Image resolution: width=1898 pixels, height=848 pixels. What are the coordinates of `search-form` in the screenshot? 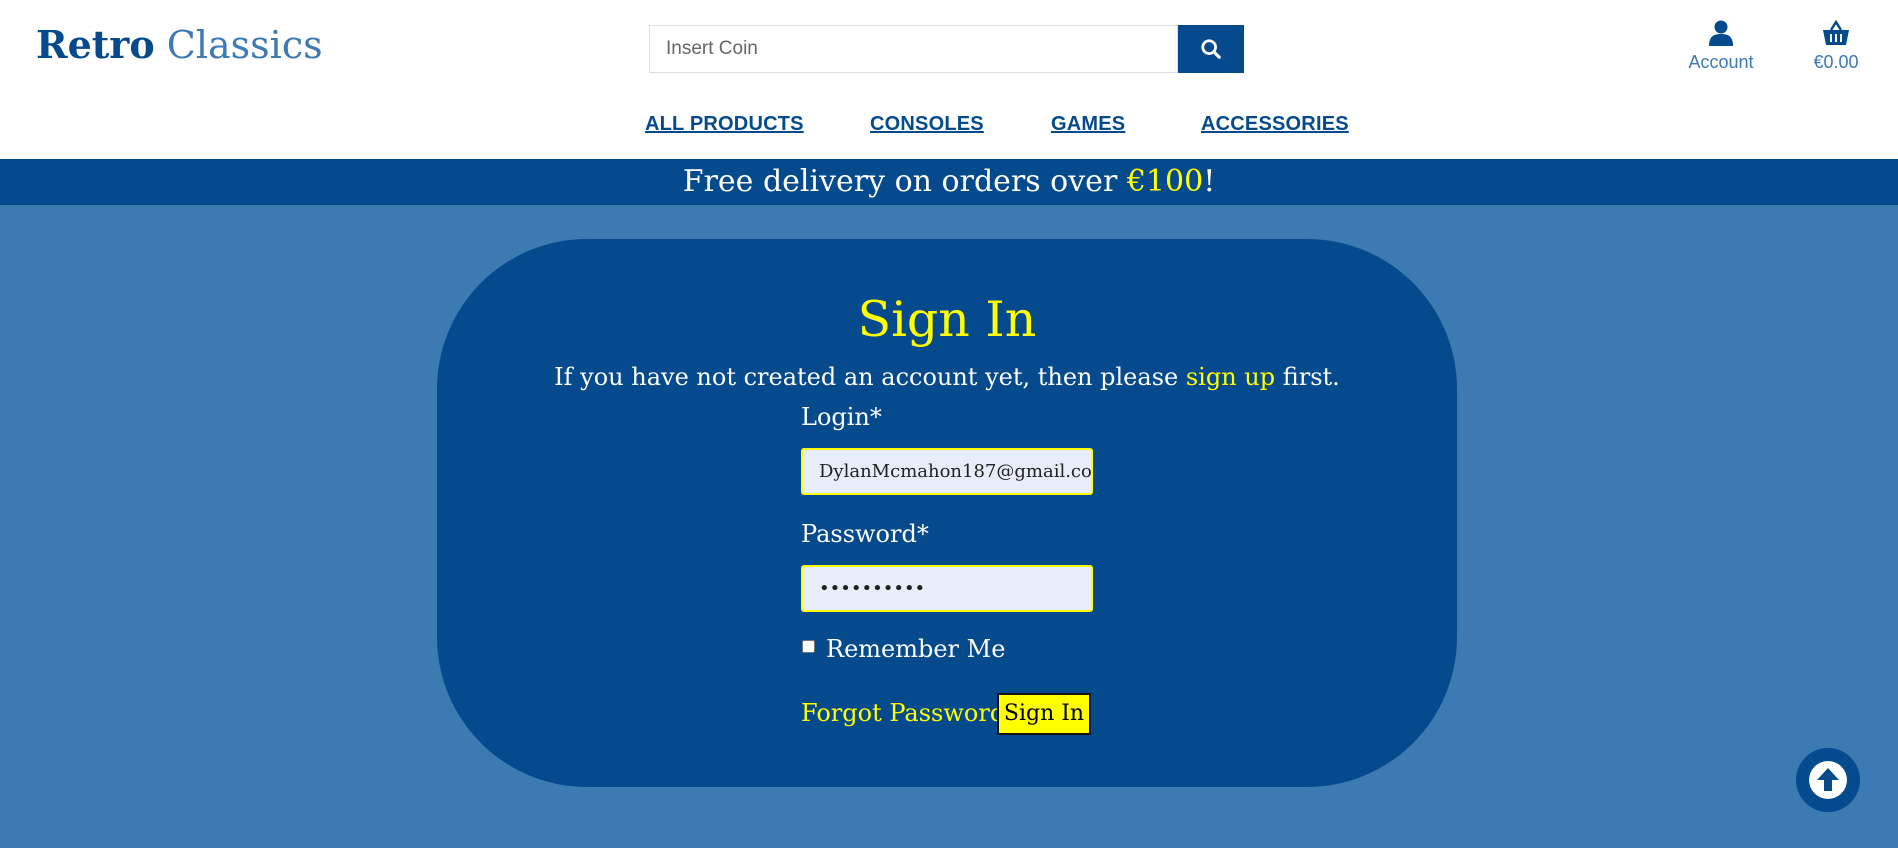 It's located at (946, 49).